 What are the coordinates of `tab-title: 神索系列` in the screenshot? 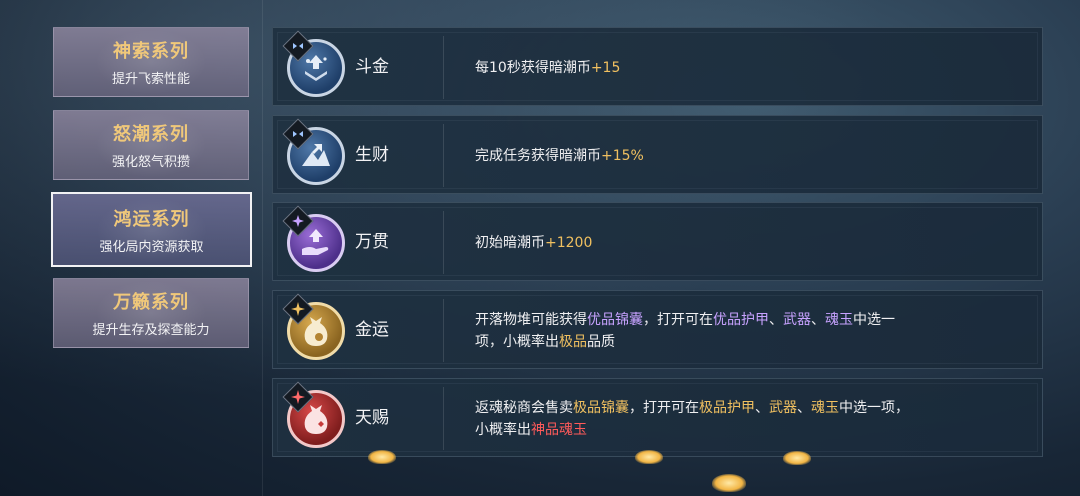 It's located at (151, 51).